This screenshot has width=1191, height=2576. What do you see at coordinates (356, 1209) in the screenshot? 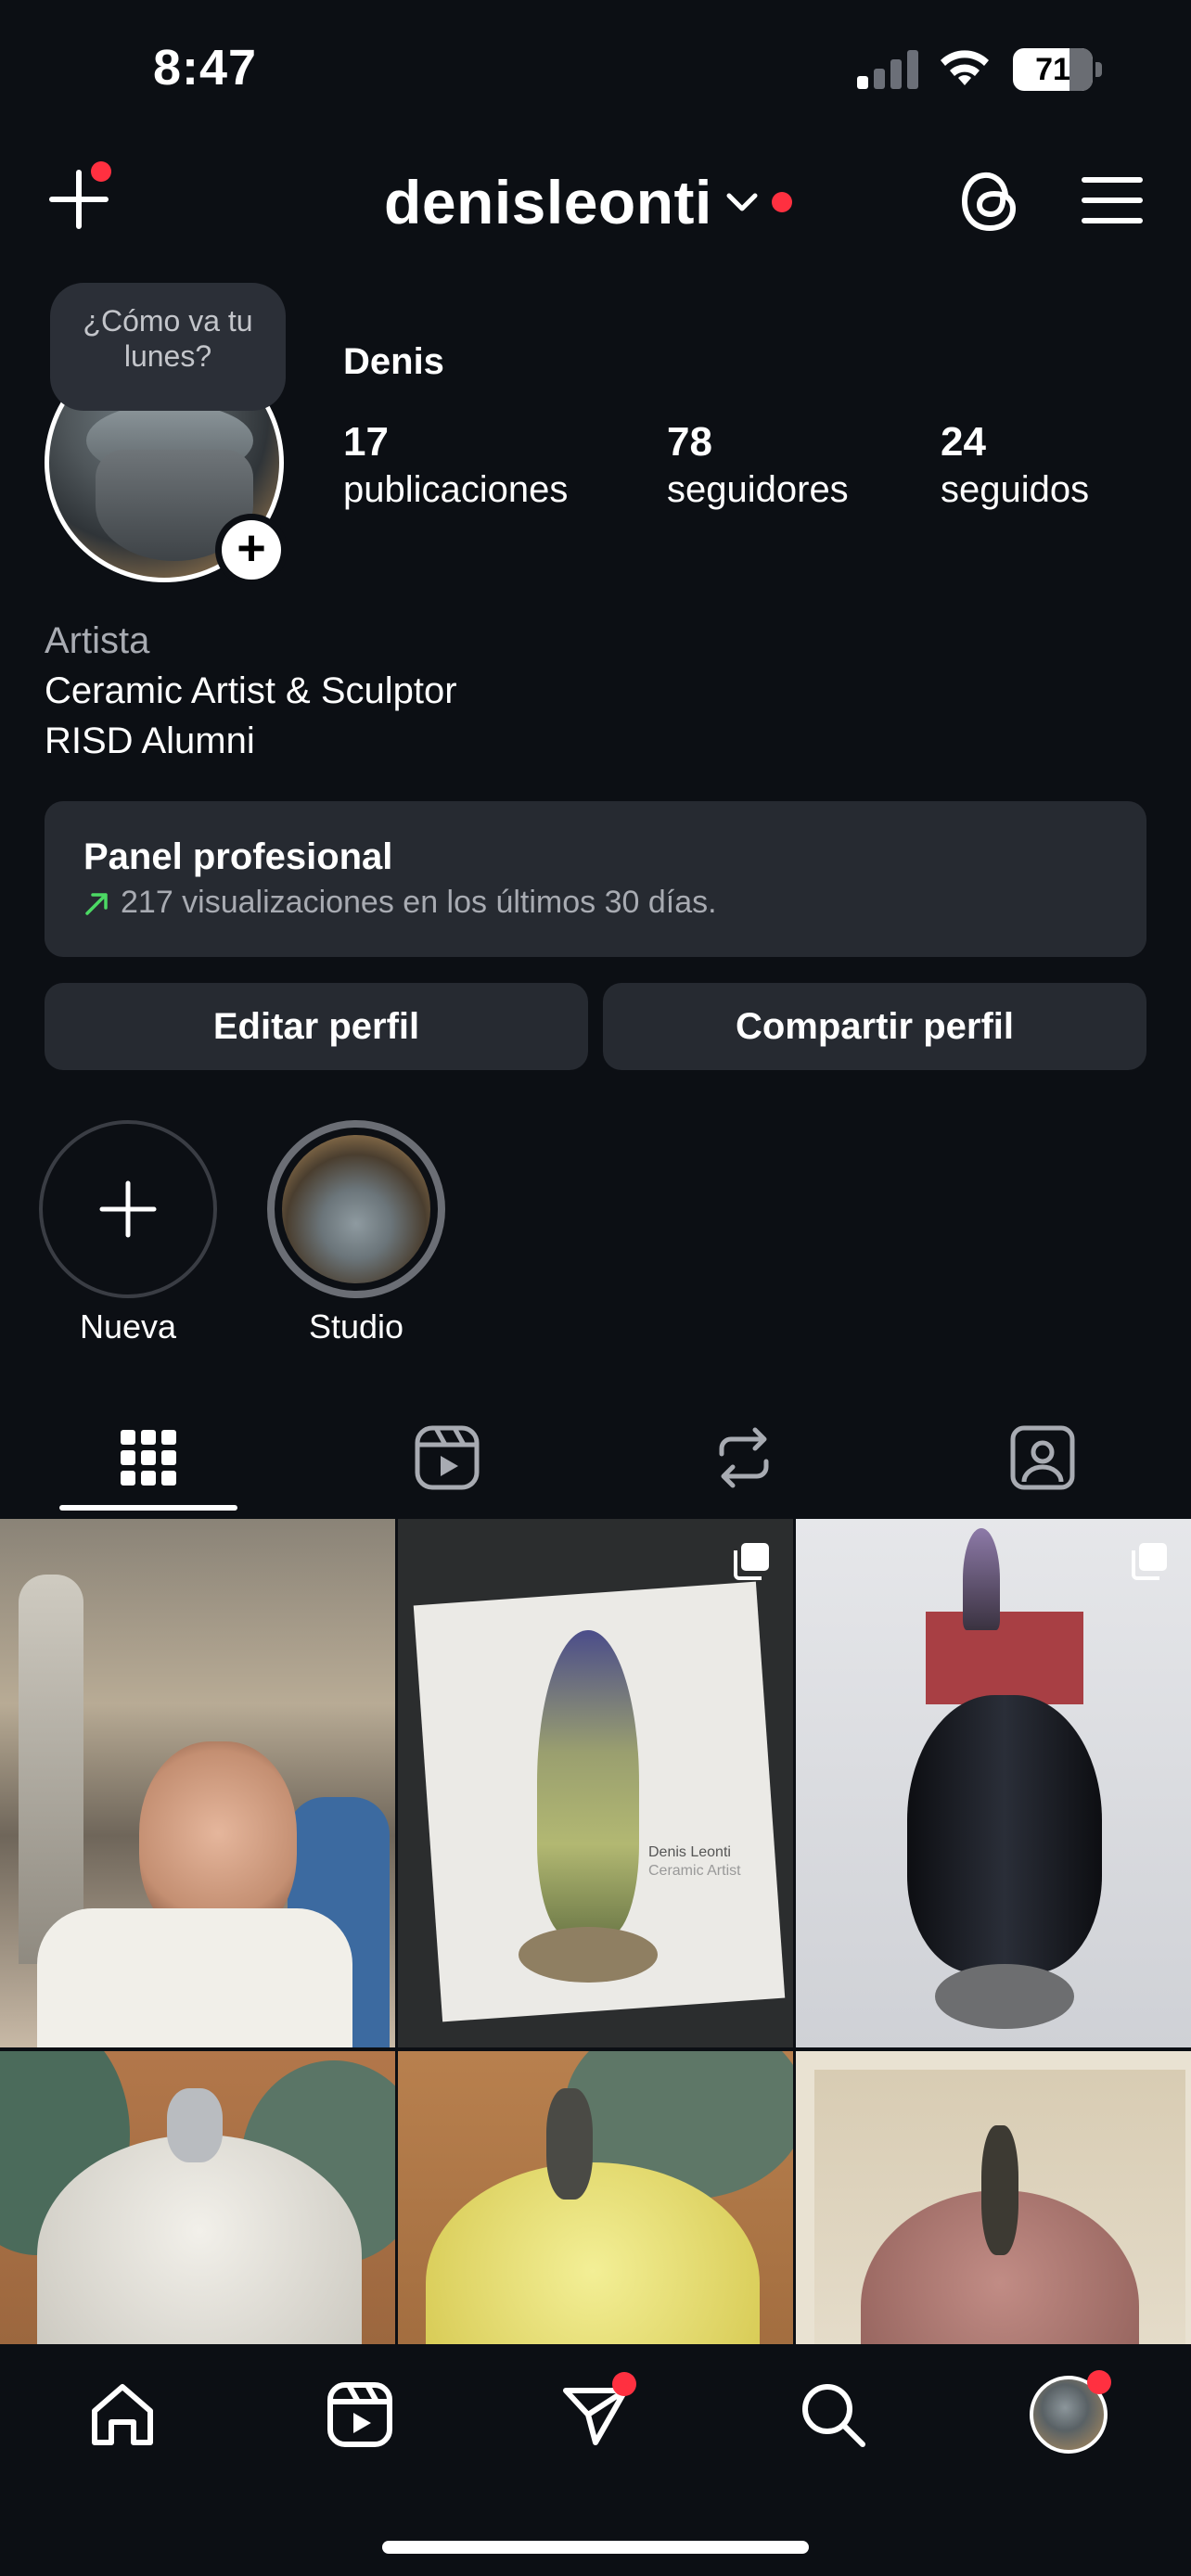
I see `highlight-studio` at bounding box center [356, 1209].